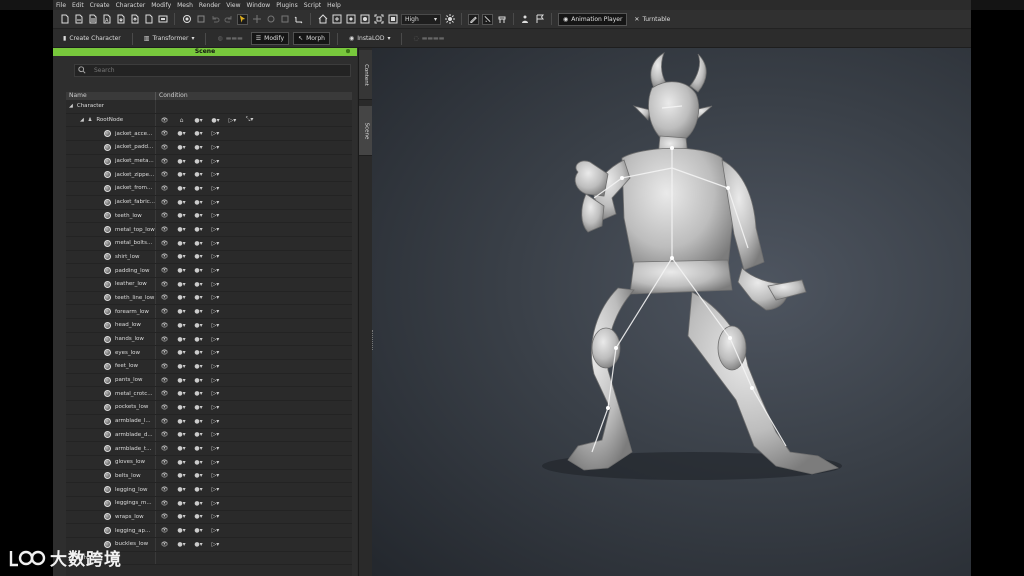 The height and width of the screenshot is (576, 1024). I want to click on menu-item-file: File, so click(61, 5).